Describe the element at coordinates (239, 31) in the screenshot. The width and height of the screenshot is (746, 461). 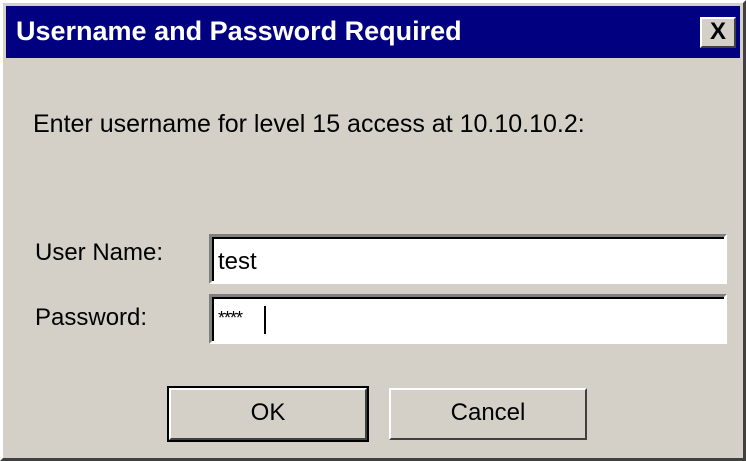
I see `dialog-title: Username and Password Required` at that location.